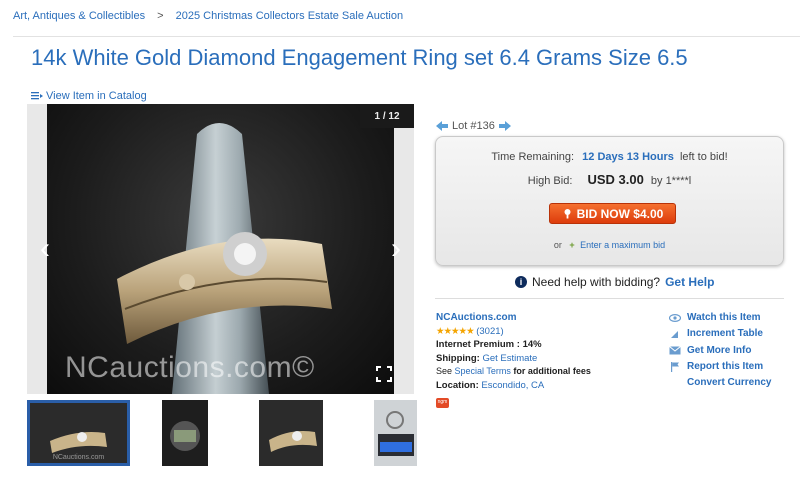 Image resolution: width=800 pixels, height=479 pixels. I want to click on high-bidder: by 1****l, so click(671, 181).